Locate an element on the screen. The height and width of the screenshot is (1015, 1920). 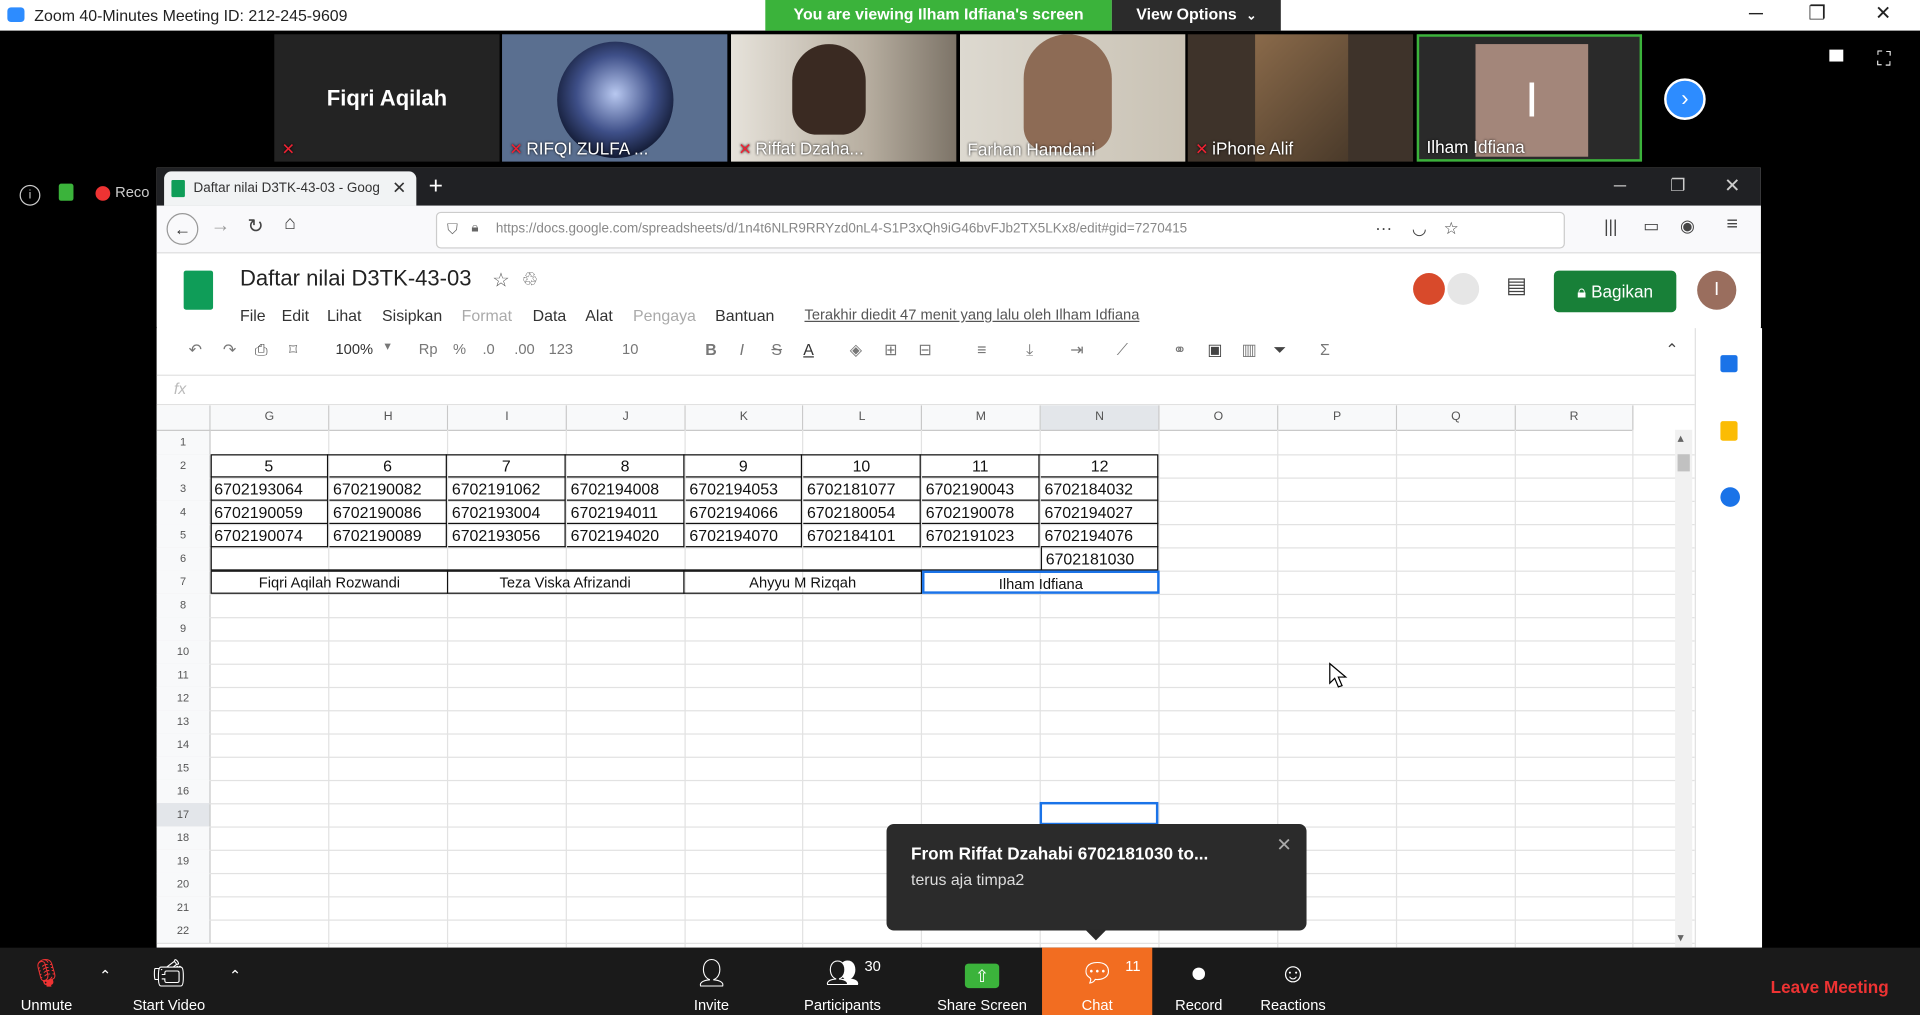
table-cell: 8 is located at coordinates (625, 466).